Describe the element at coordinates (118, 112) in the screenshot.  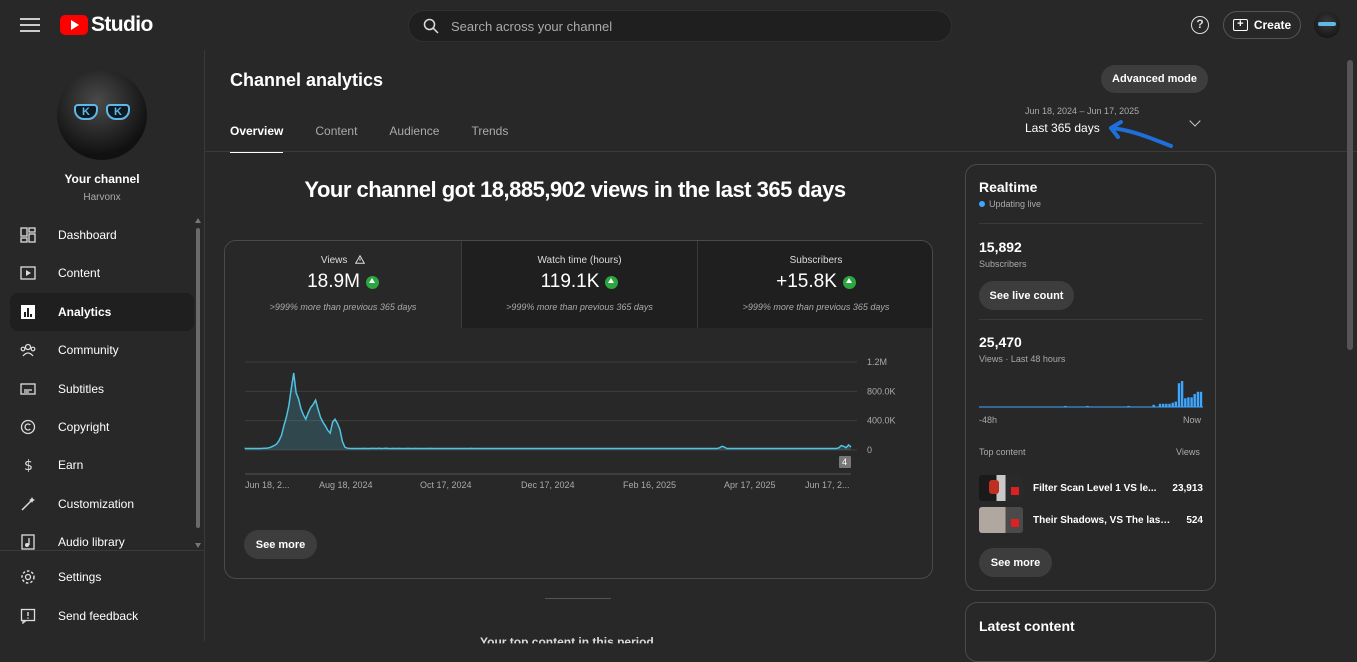
I see `avatar-glass-right` at that location.